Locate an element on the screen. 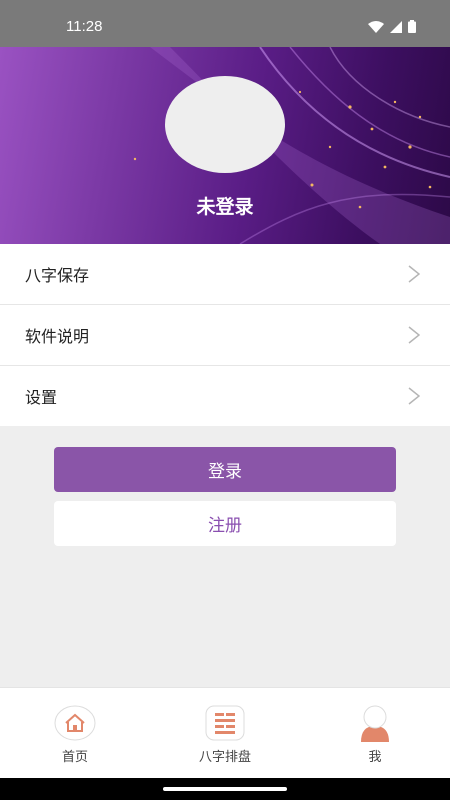  system-nav-bar is located at coordinates (225, 789).